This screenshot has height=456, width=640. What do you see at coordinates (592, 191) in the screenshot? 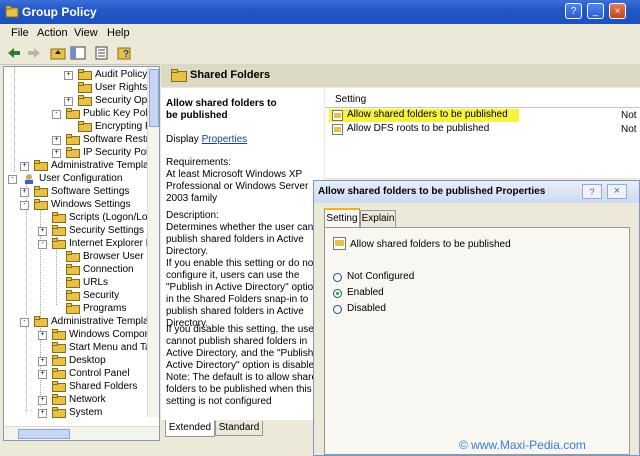
I see `dialog-help-button: ?` at bounding box center [592, 191].